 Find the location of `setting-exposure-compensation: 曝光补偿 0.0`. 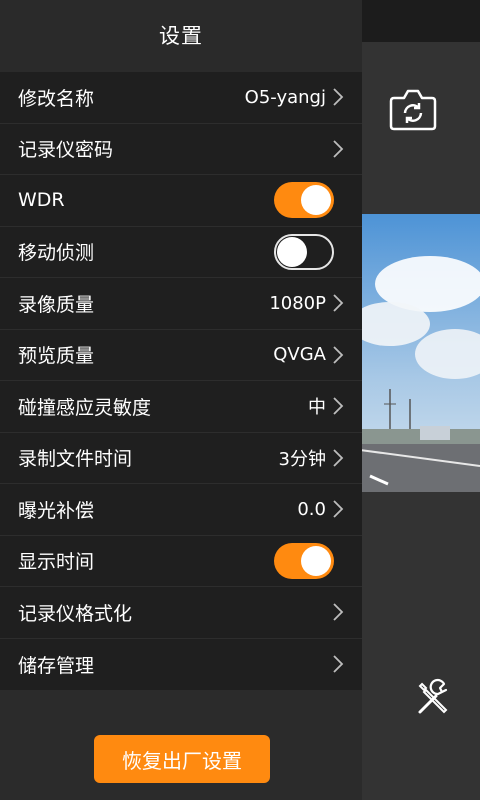

setting-exposure-compensation: 曝光补偿 0.0 is located at coordinates (181, 510).